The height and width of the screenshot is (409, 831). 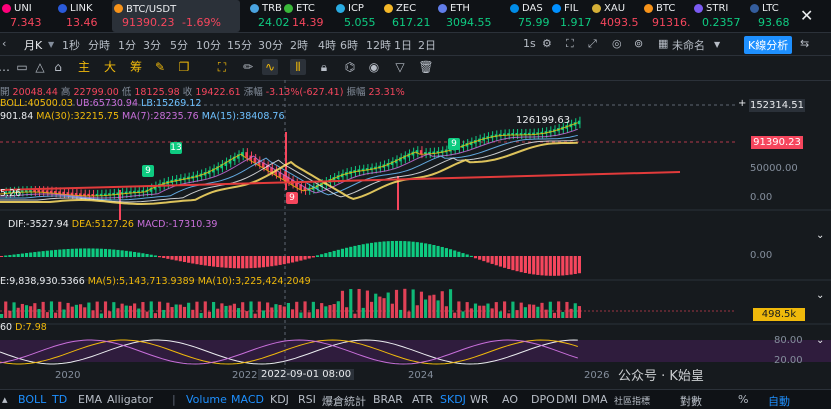 I want to click on alligator-tab: Alligator, so click(x=130, y=399).